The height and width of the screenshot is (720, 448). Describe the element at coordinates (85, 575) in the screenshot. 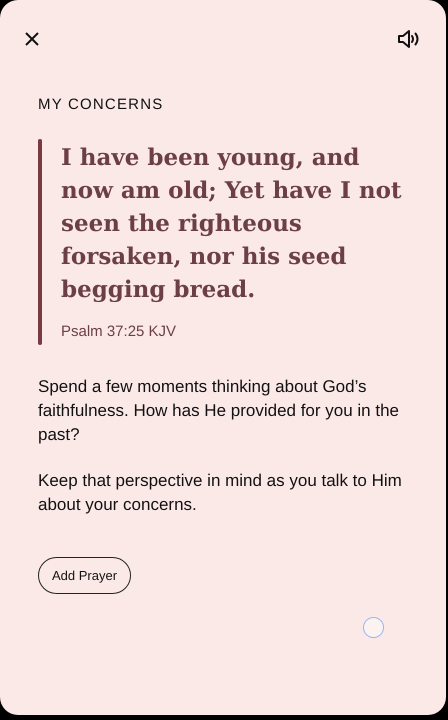

I see `add-prayer-button: Add Prayer` at that location.